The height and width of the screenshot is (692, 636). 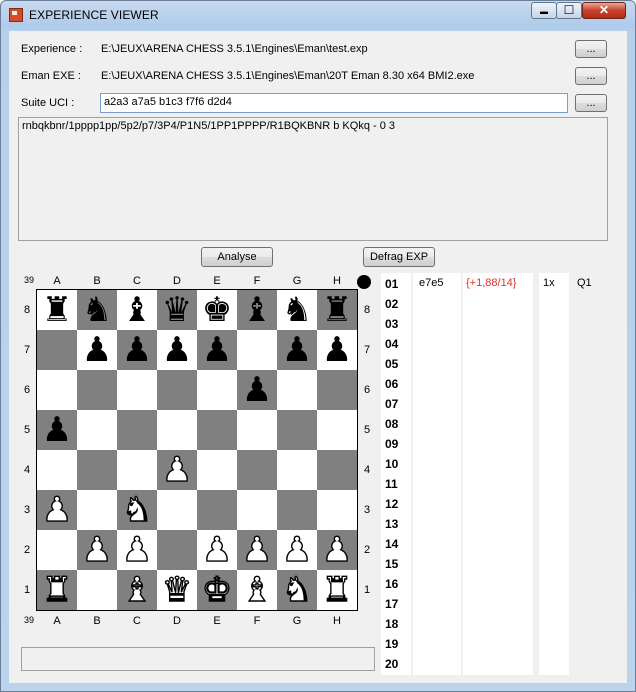 I want to click on square-d4: ♟, so click(x=177, y=470).